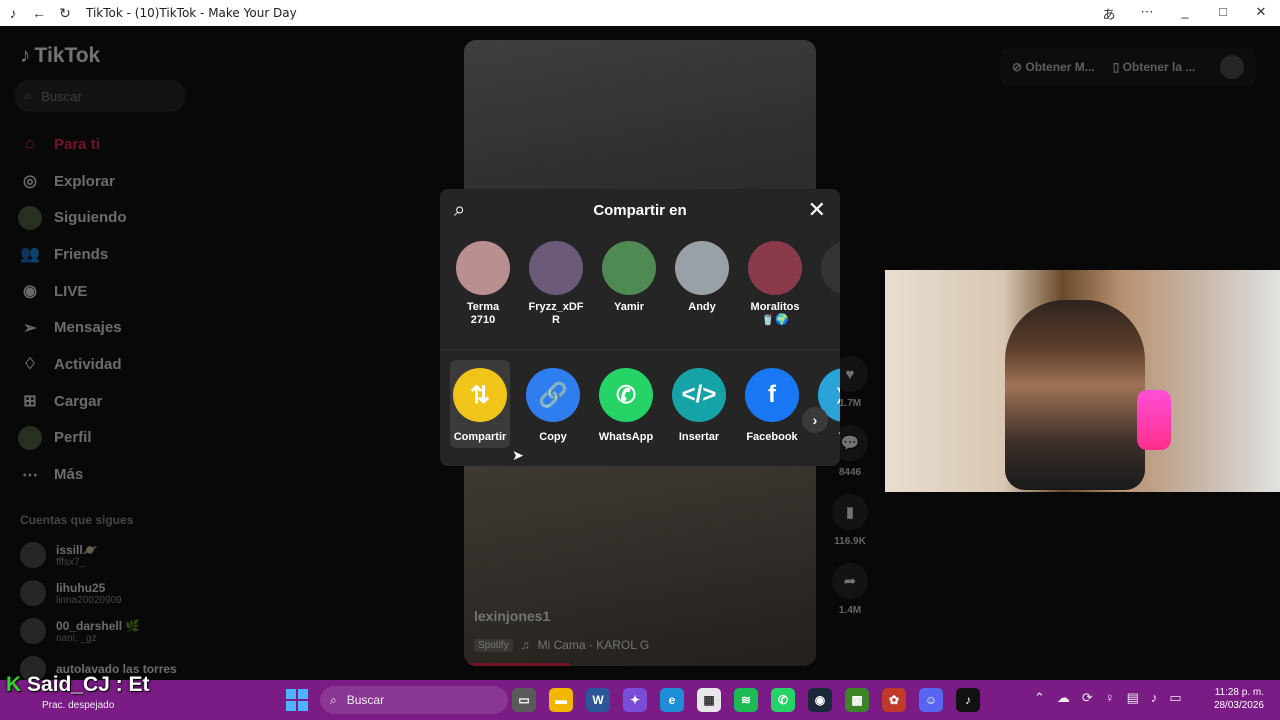 This screenshot has height=720, width=1280. I want to click on friends-icon: 👥, so click(30, 255).